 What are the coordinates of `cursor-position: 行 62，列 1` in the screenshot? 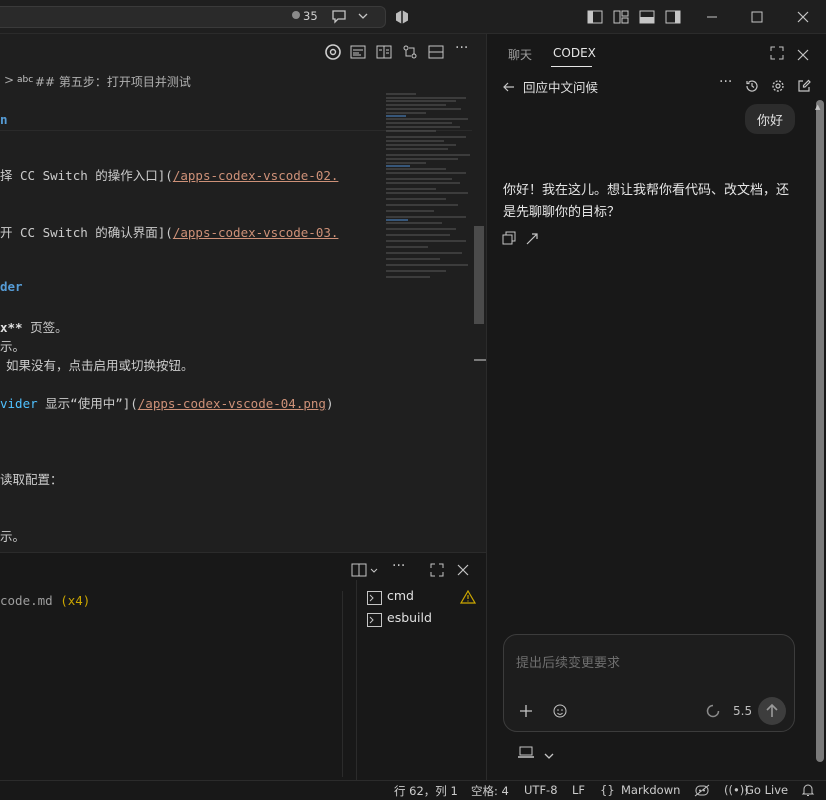 It's located at (426, 791).